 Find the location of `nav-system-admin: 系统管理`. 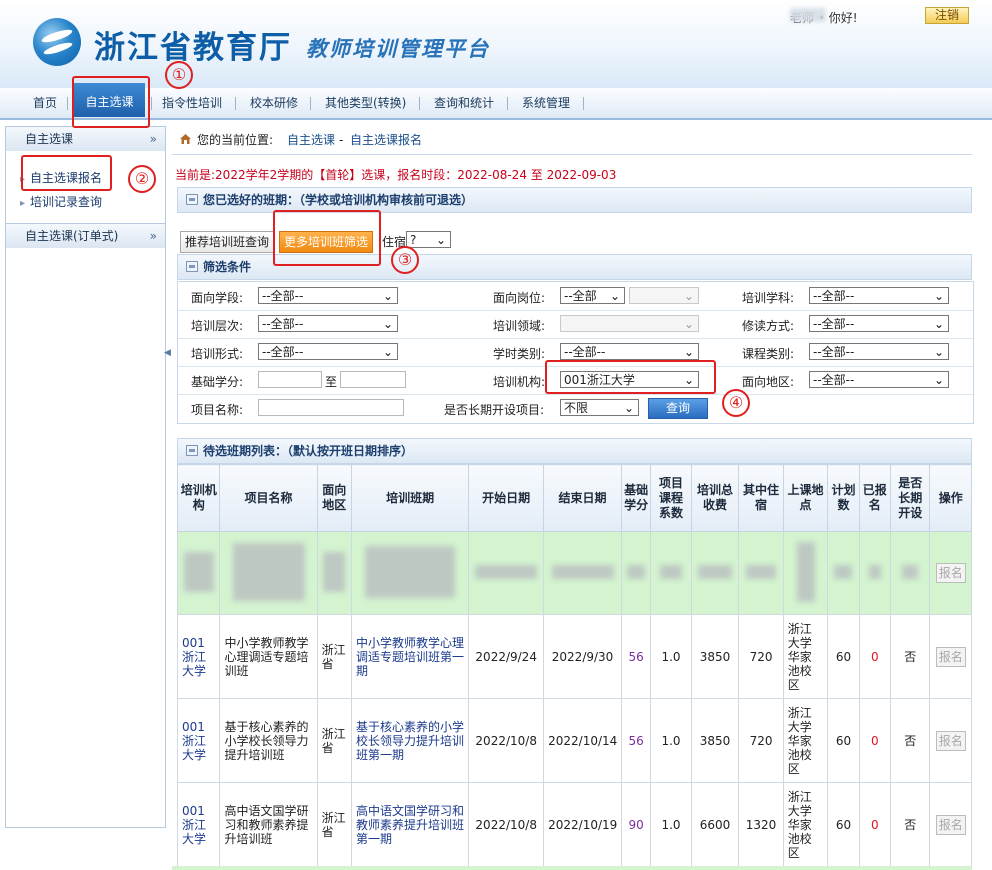

nav-system-admin: 系统管理 is located at coordinates (546, 103).